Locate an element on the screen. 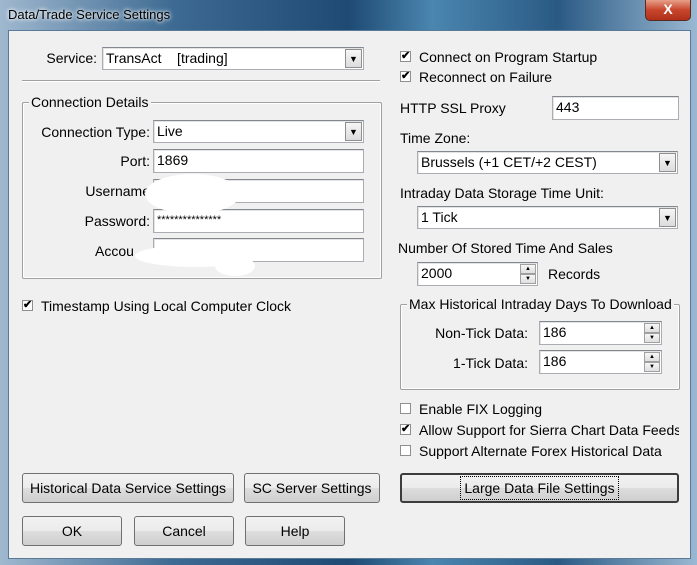 The image size is (697, 565). service-value: TransAct [trading] is located at coordinates (167, 58).